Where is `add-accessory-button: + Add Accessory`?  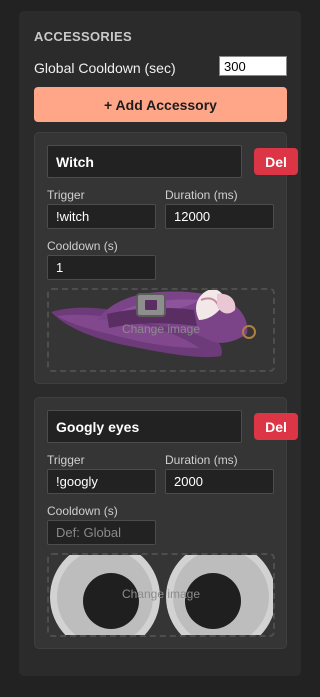 add-accessory-button: + Add Accessory is located at coordinates (160, 104).